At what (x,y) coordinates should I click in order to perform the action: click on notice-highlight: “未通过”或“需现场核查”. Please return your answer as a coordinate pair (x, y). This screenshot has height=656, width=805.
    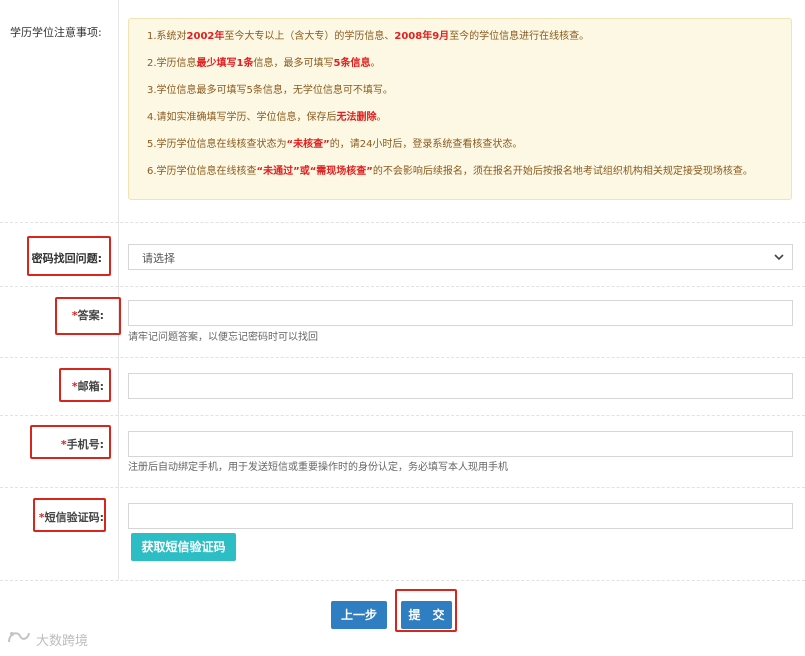
    Looking at the image, I should click on (314, 171).